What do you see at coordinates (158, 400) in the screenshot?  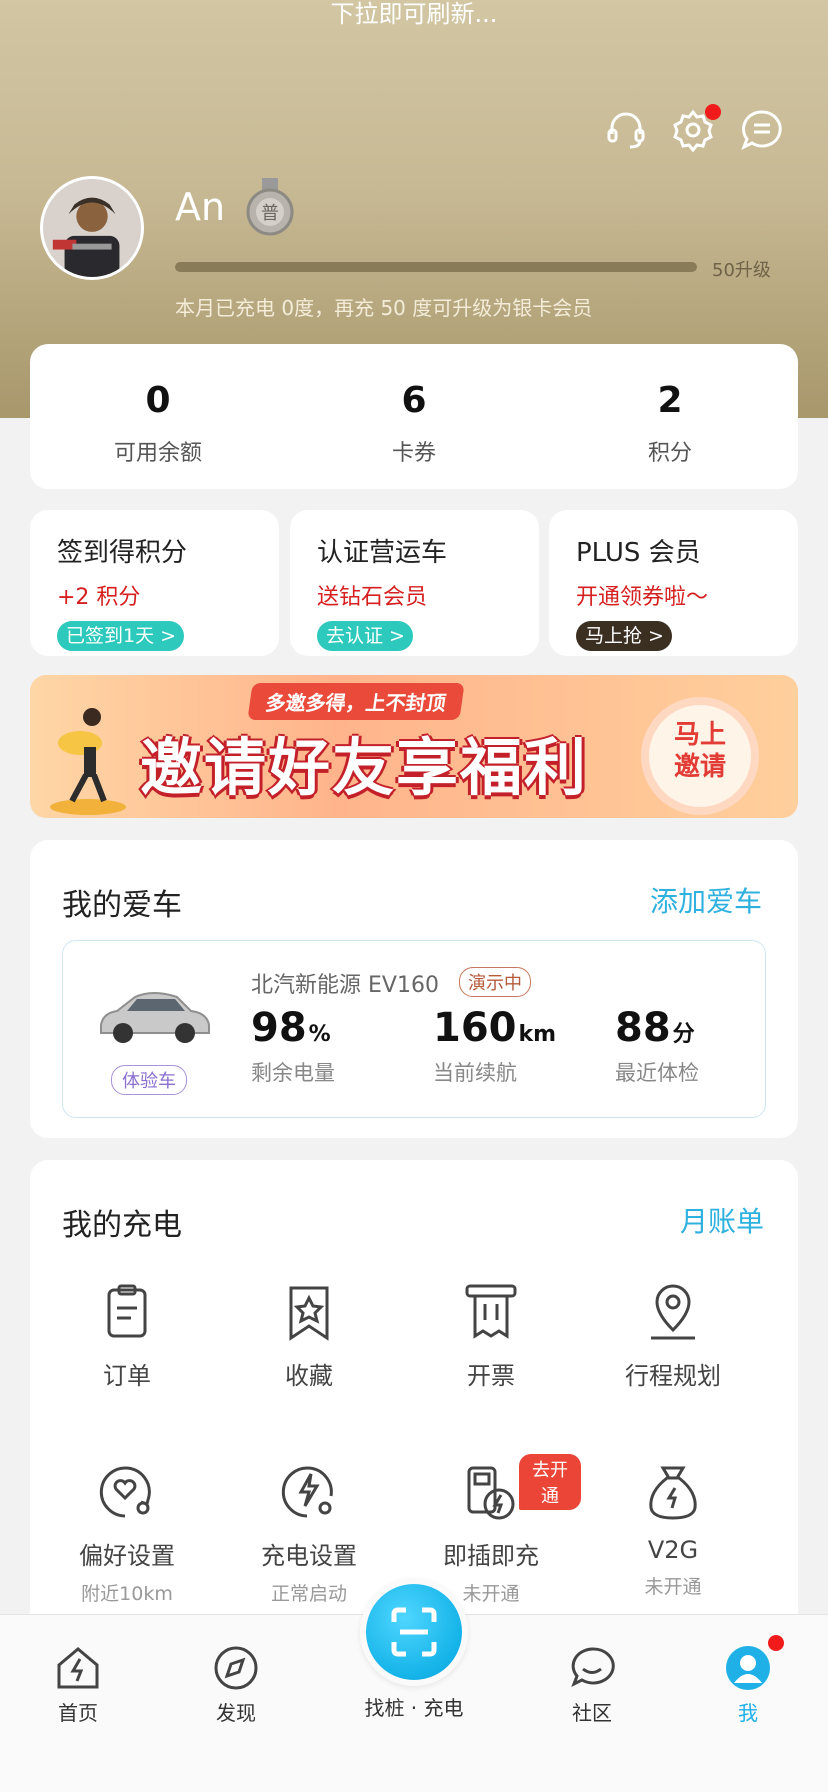 I see `stat-value: 0` at bounding box center [158, 400].